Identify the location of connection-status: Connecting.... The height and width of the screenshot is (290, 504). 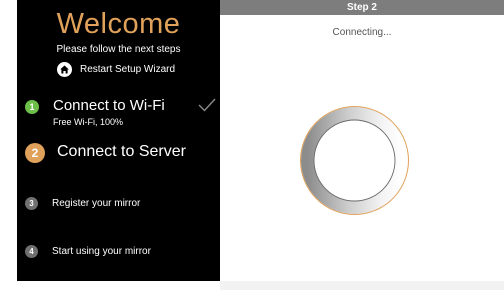
(362, 32).